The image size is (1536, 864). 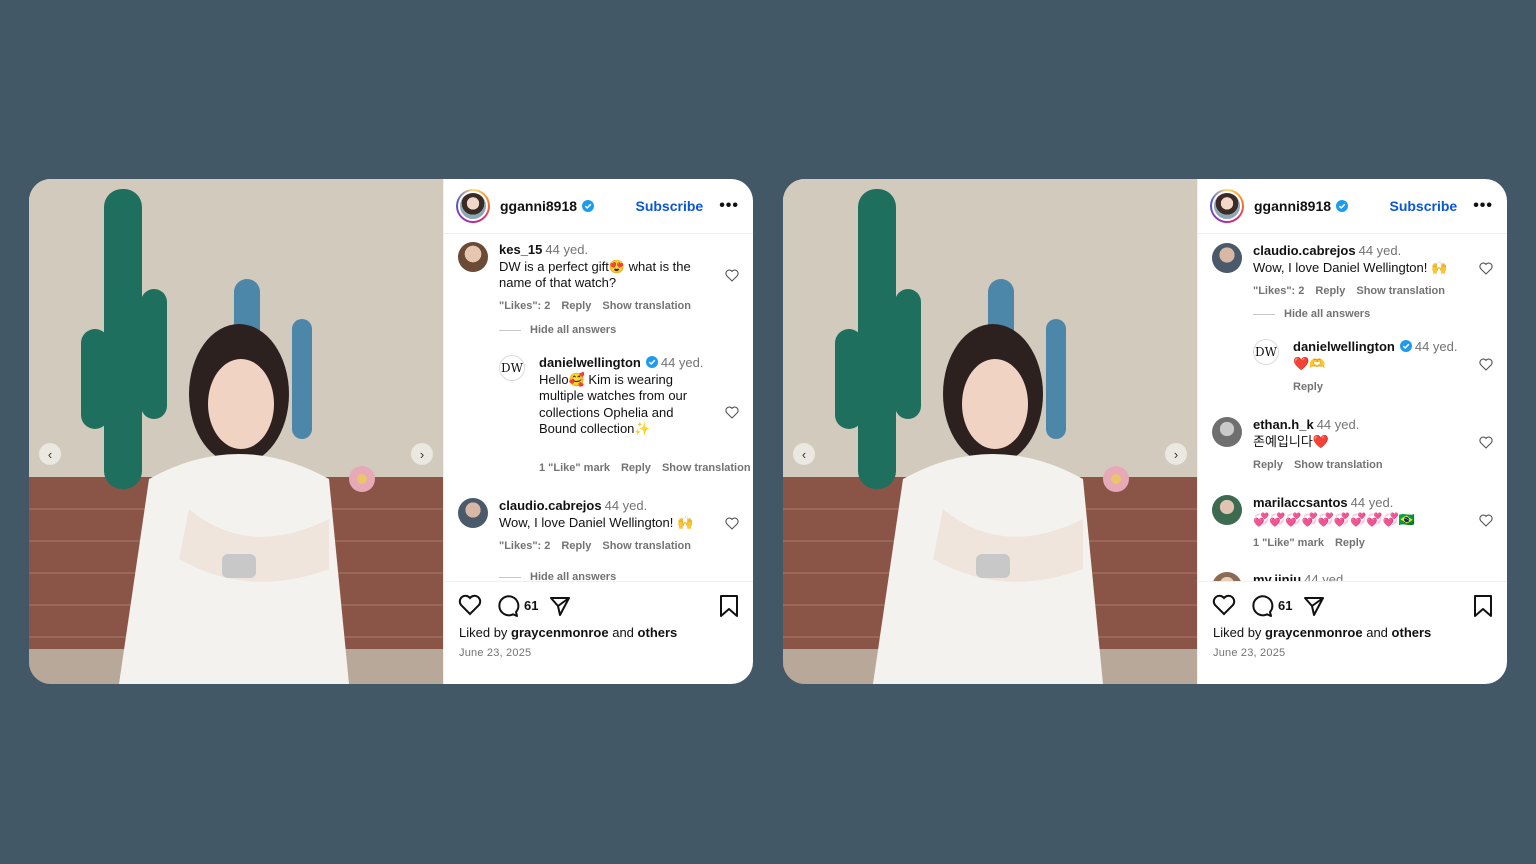 I want to click on comment-text: 존예입니다❤️, so click(x=1291, y=441).